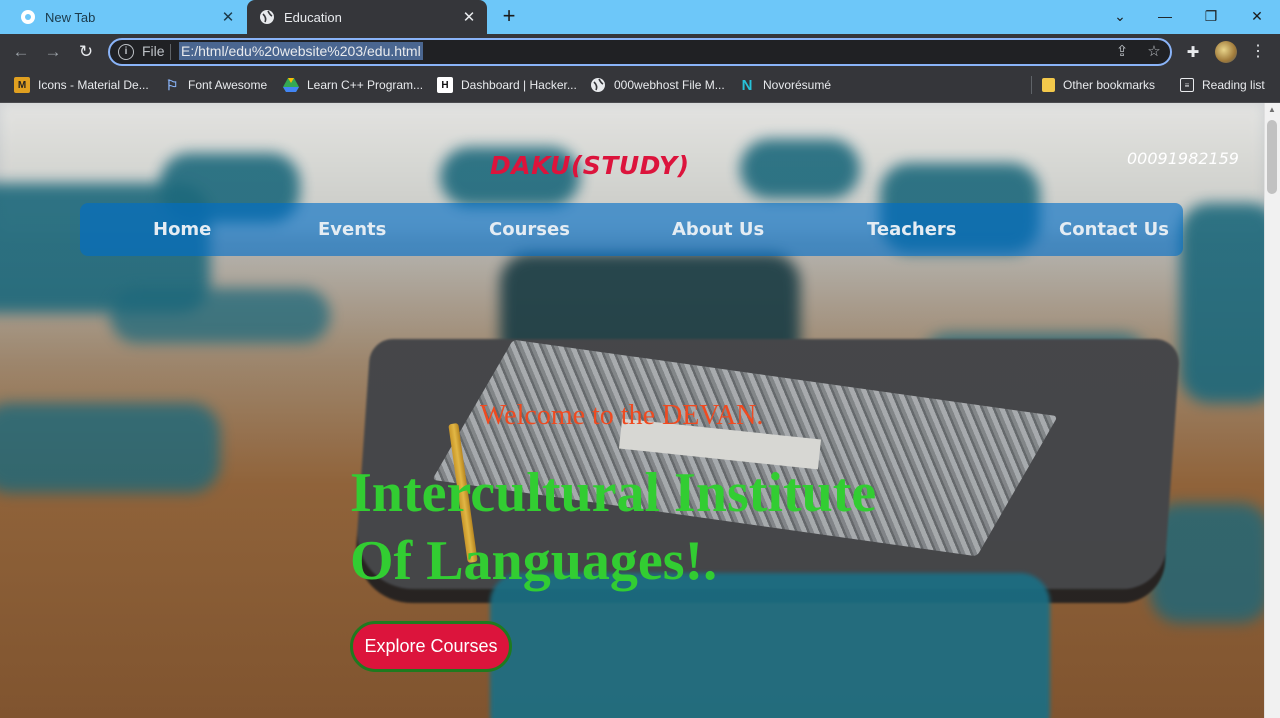  Describe the element at coordinates (631, 229) in the screenshot. I see `main-navbar` at that location.